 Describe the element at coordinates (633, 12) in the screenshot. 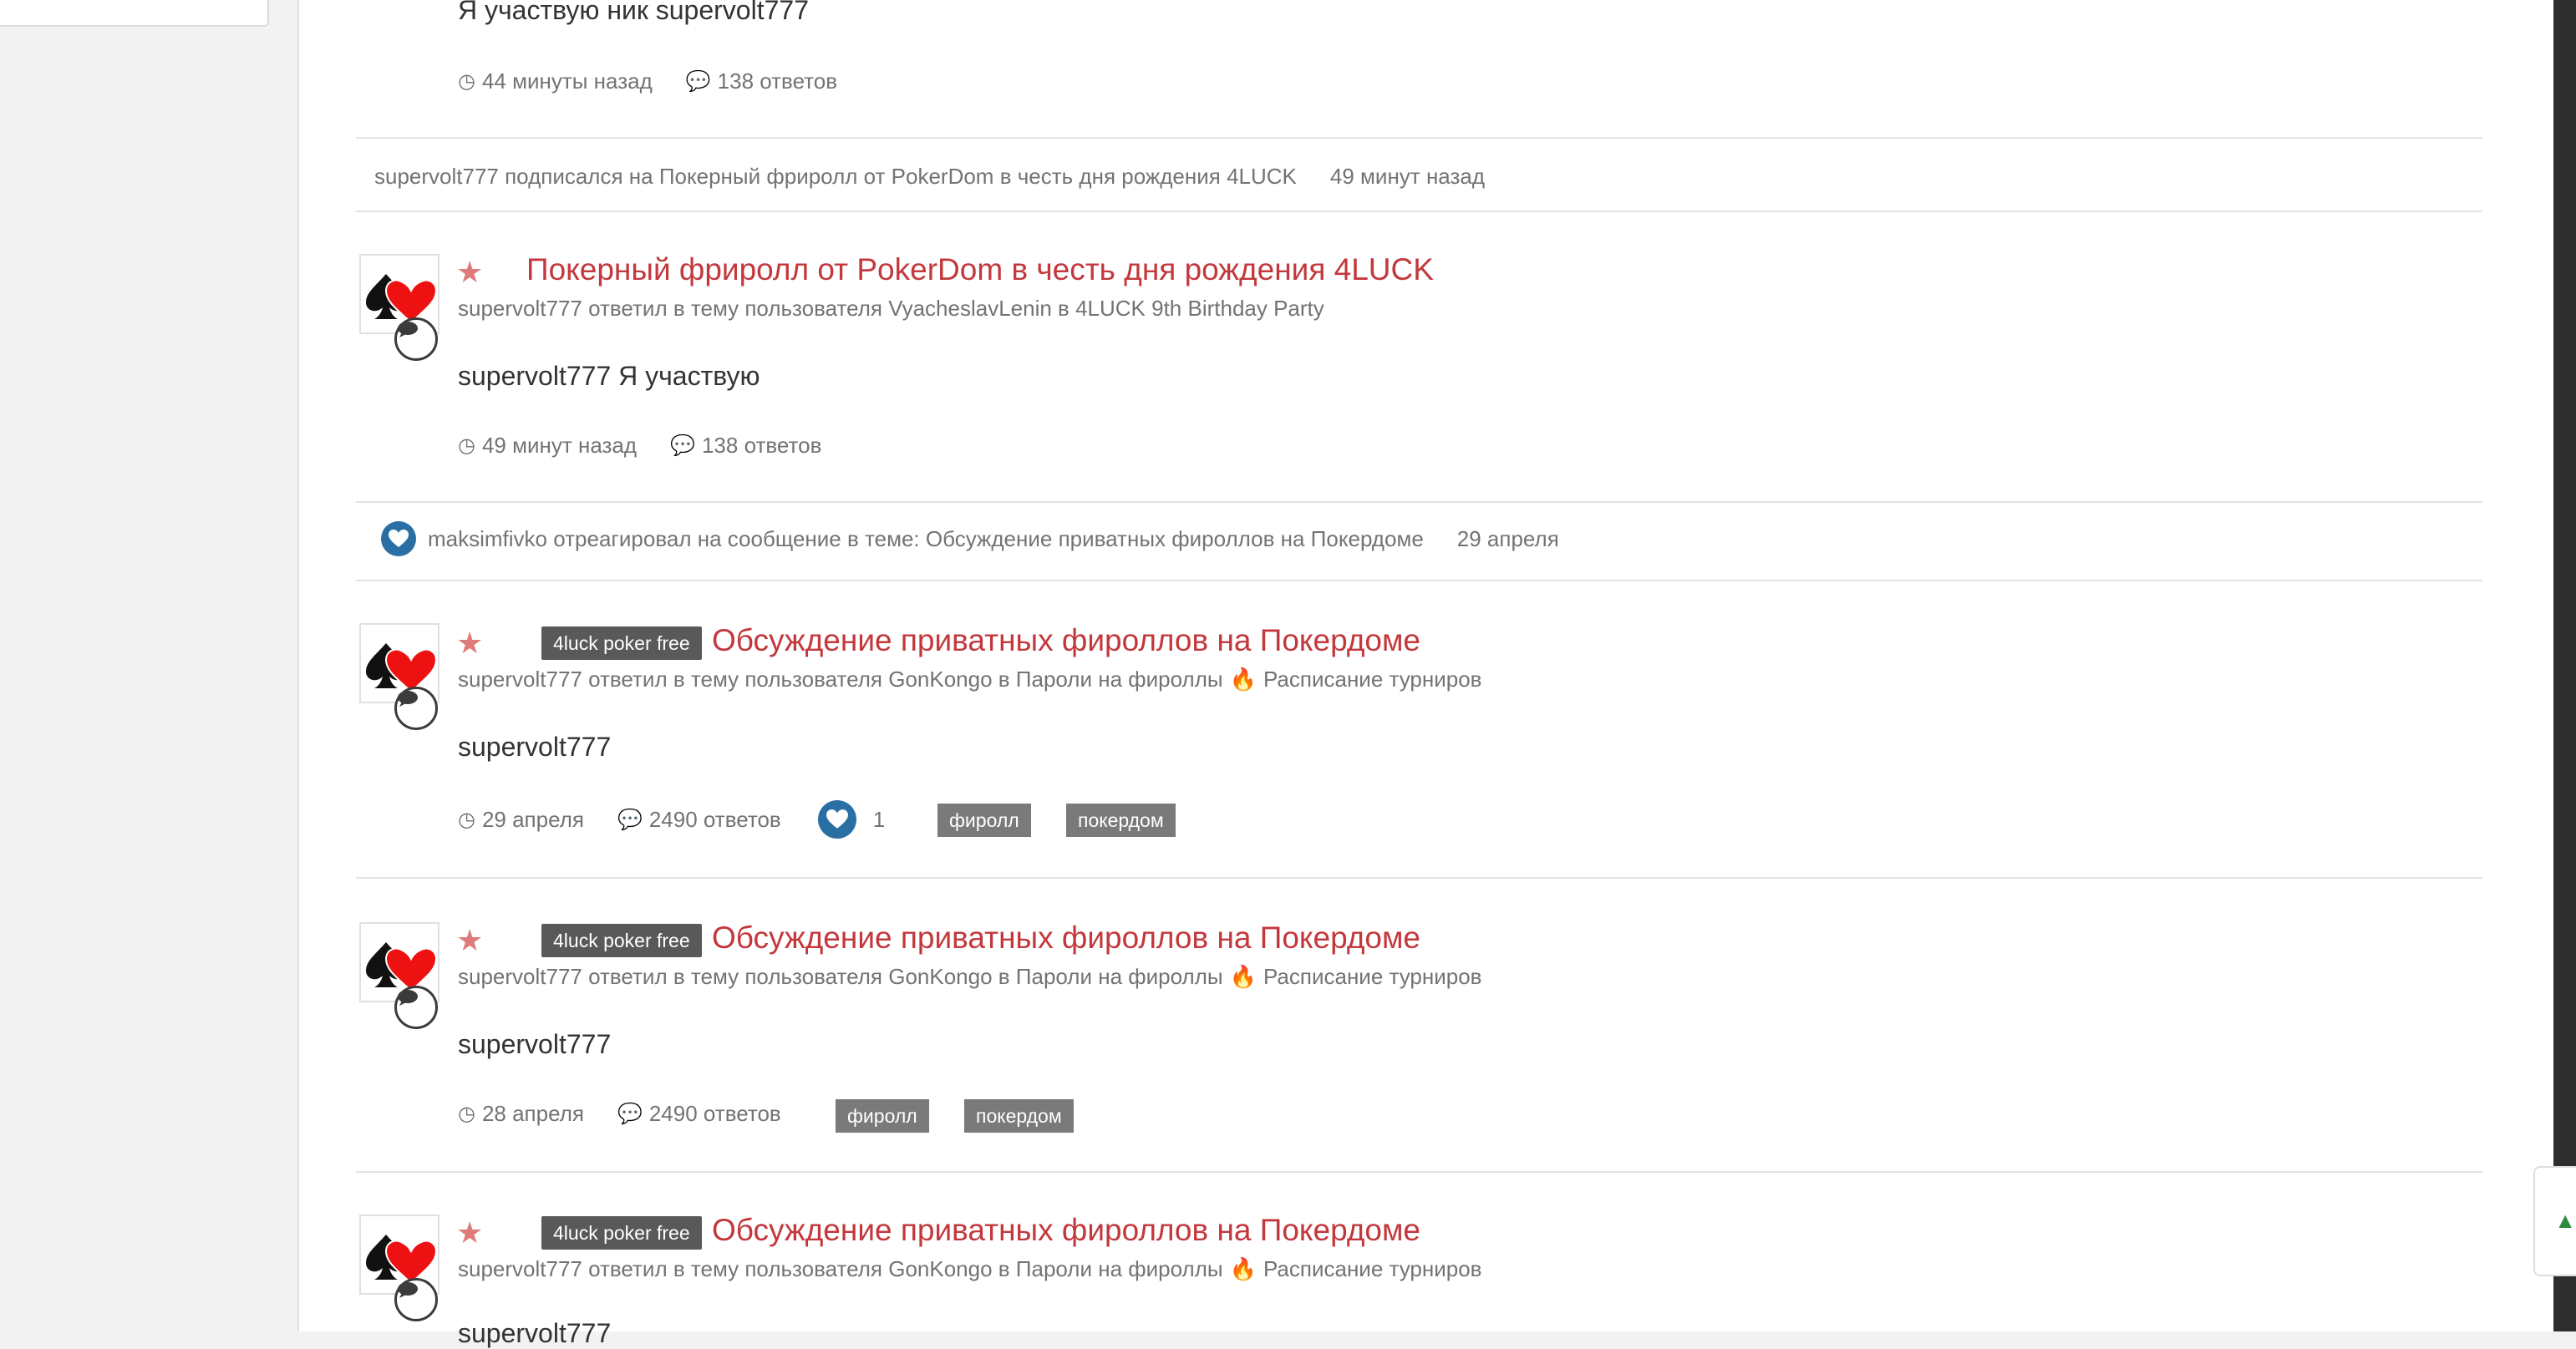

I see `post-body: Я участвую ник supervolt777` at that location.